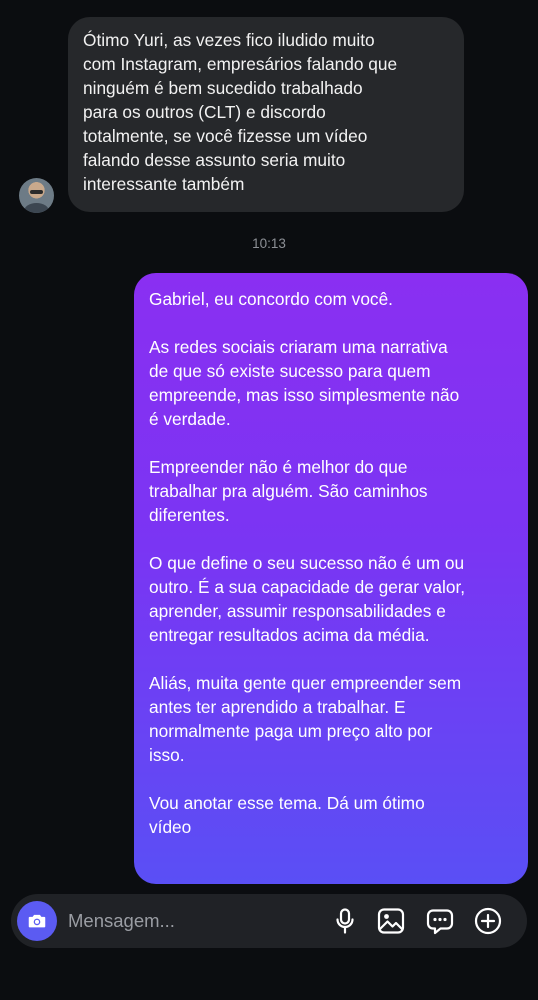  What do you see at coordinates (287, 803) in the screenshot?
I see `outgoing-message-line: Vou anotar esse tema. Dá um ótimo` at bounding box center [287, 803].